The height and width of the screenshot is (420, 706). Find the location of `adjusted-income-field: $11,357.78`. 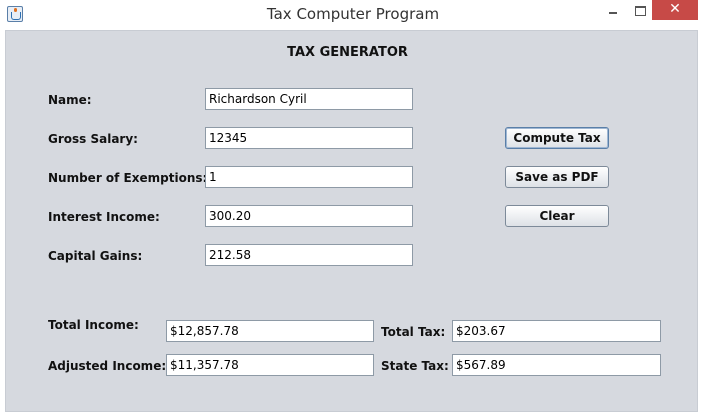

adjusted-income-field: $11,357.78 is located at coordinates (270, 365).